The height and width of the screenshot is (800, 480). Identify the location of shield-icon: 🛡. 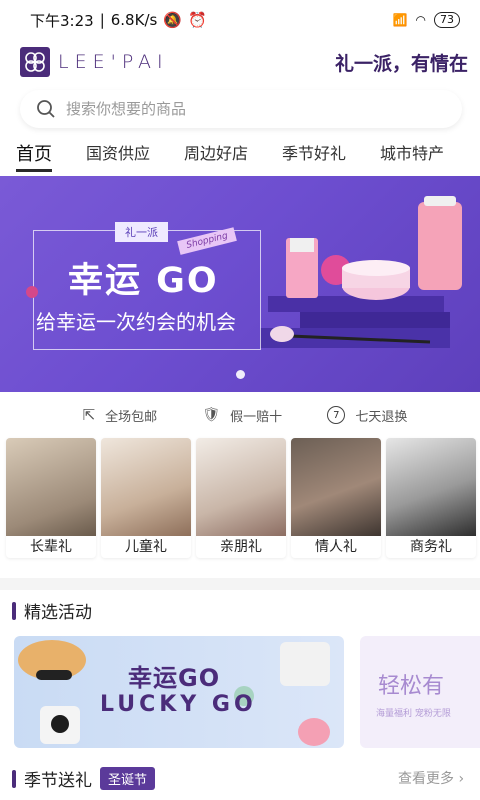
(211, 415).